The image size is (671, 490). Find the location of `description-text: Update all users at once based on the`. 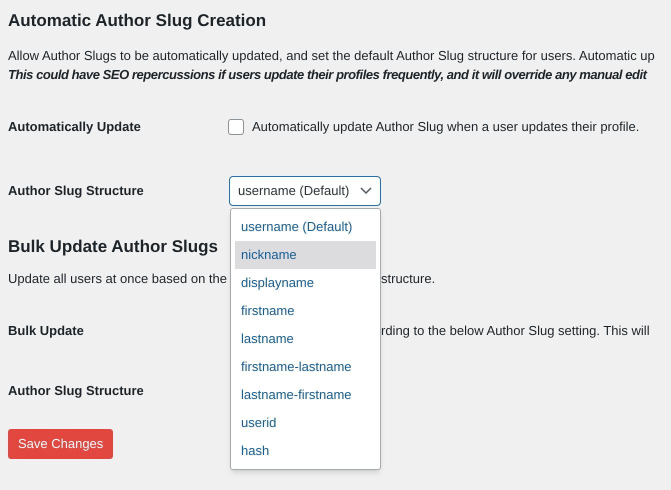

description-text: Update all users at once based on the is located at coordinates (117, 278).